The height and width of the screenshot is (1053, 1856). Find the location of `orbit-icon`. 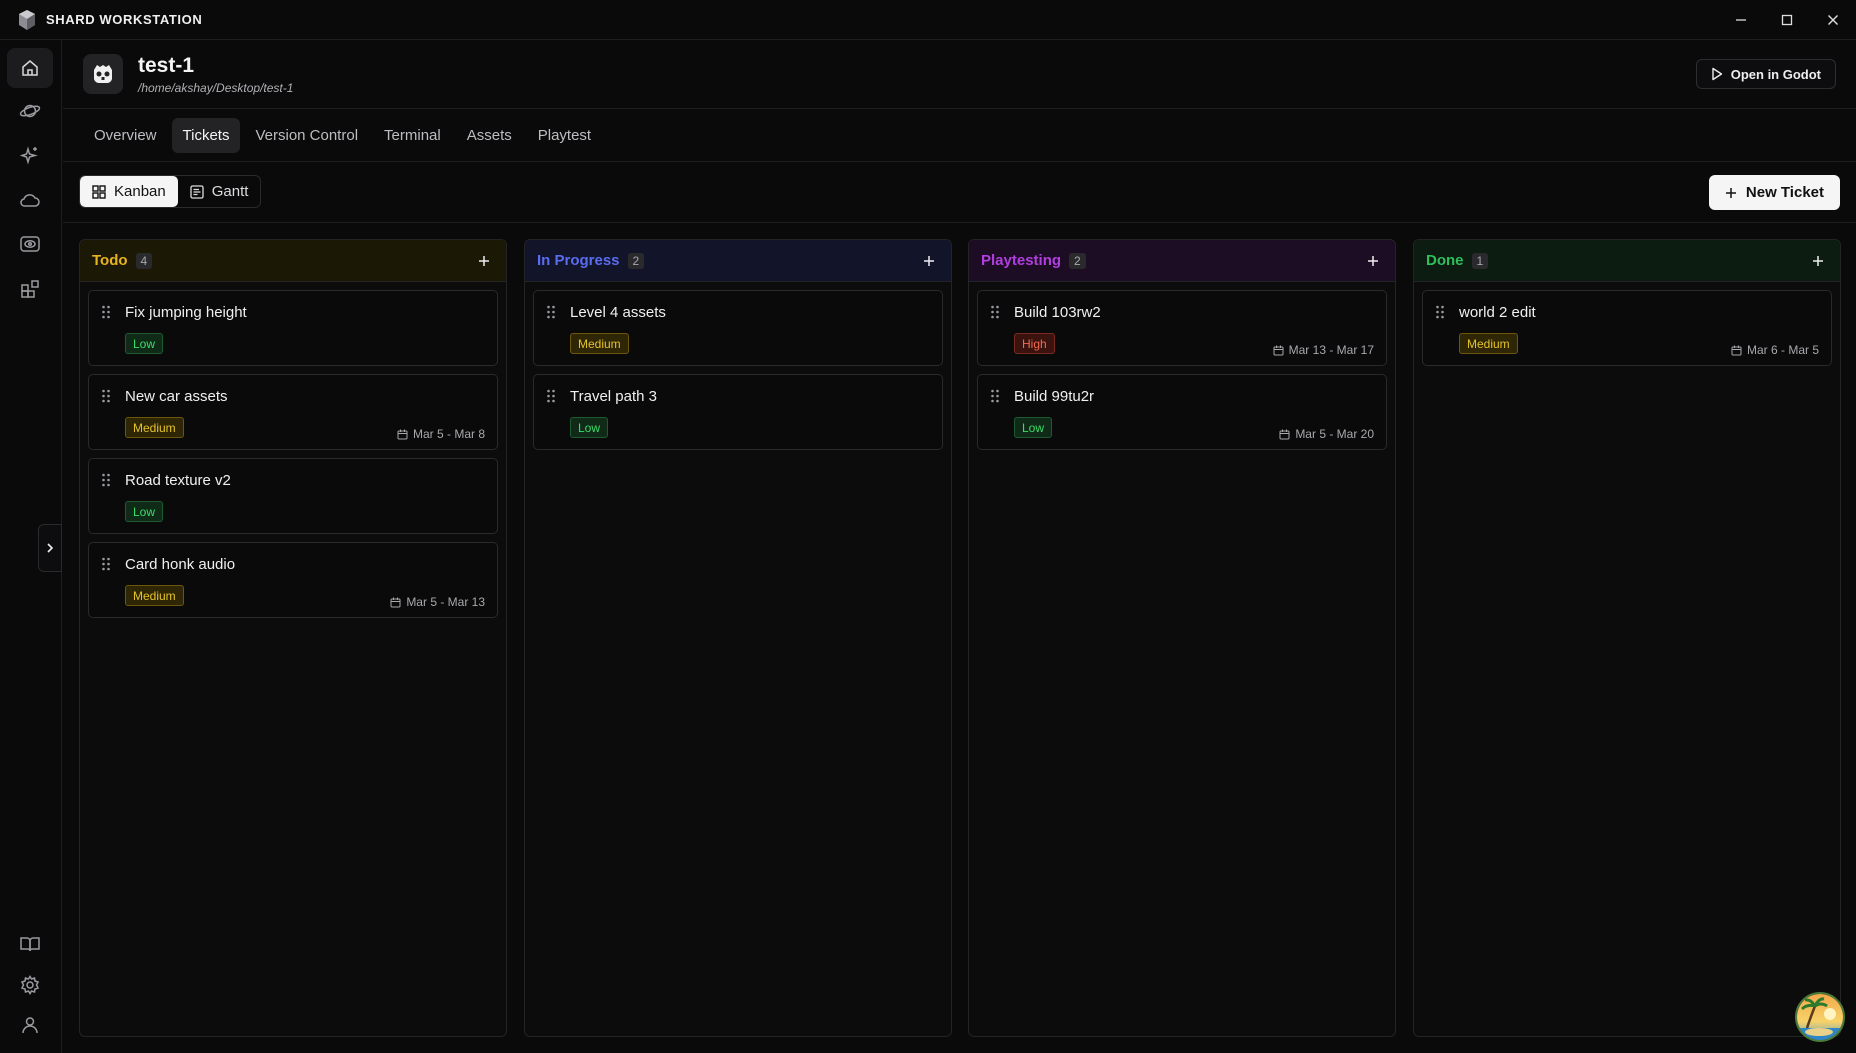

orbit-icon is located at coordinates (30, 111).